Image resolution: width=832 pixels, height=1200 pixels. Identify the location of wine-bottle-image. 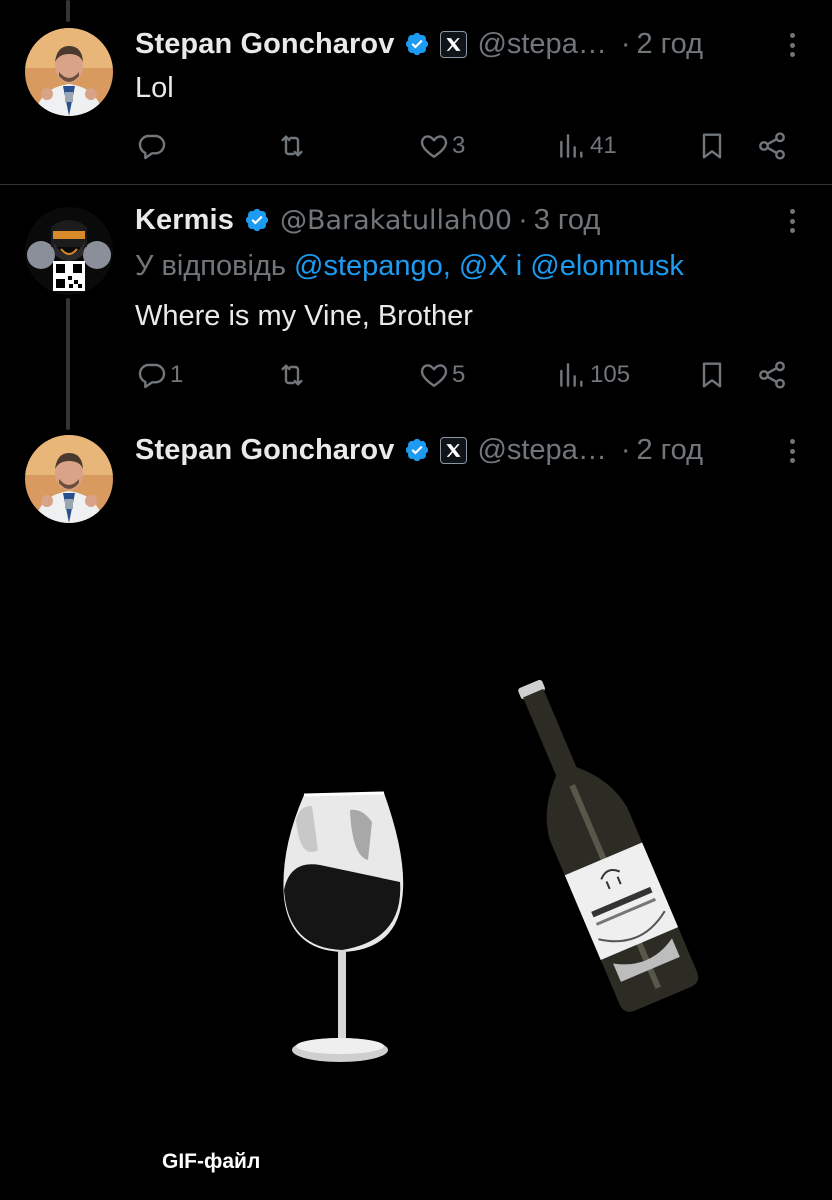
(608, 845).